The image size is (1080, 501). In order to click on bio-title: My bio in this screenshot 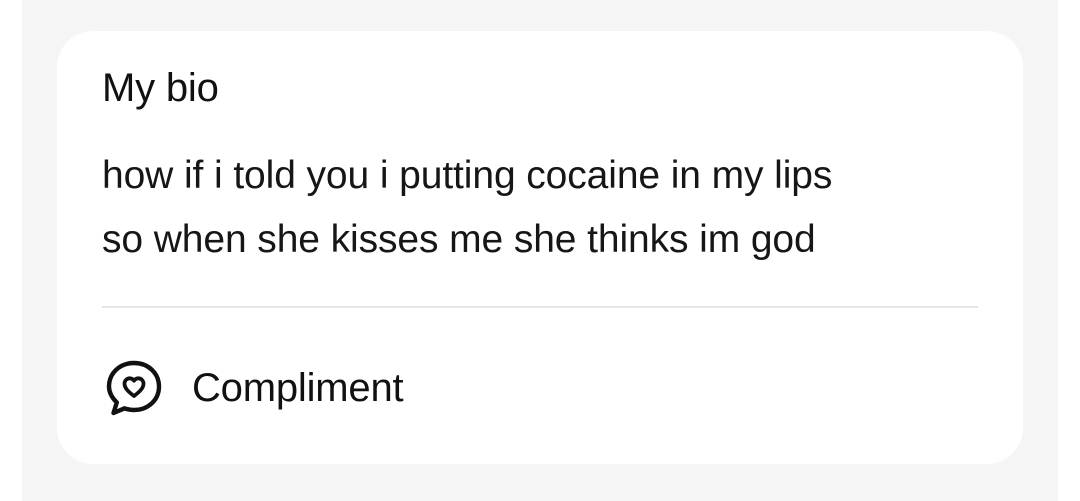, I will do `click(160, 88)`.